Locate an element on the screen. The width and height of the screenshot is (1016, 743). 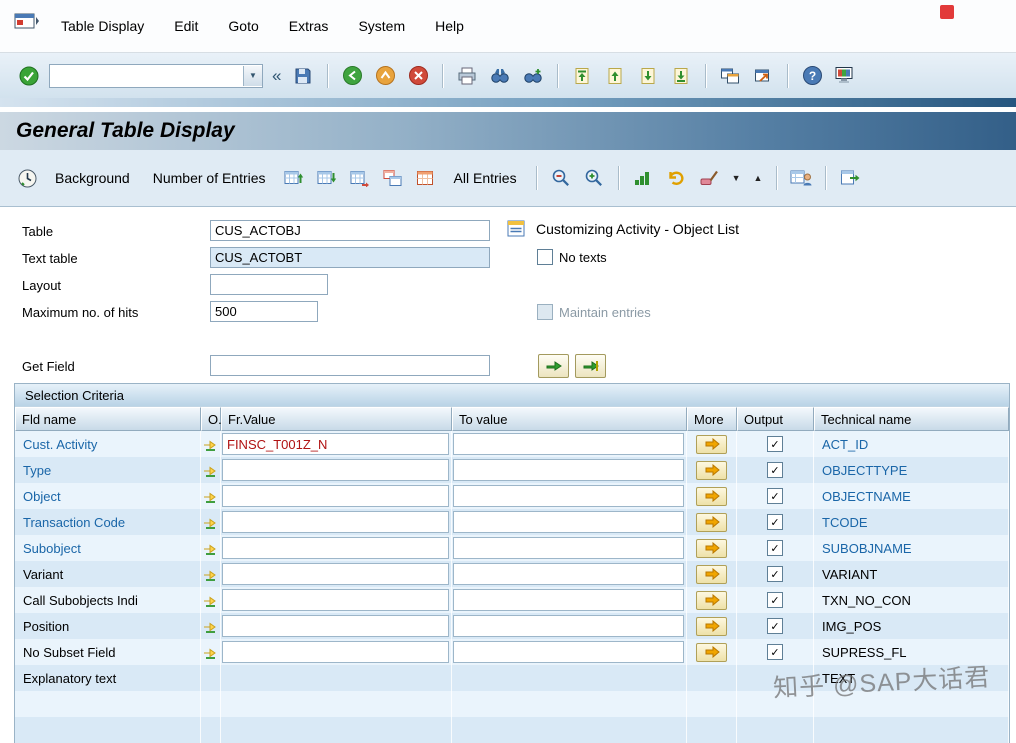
text-table-input is located at coordinates (350, 257).